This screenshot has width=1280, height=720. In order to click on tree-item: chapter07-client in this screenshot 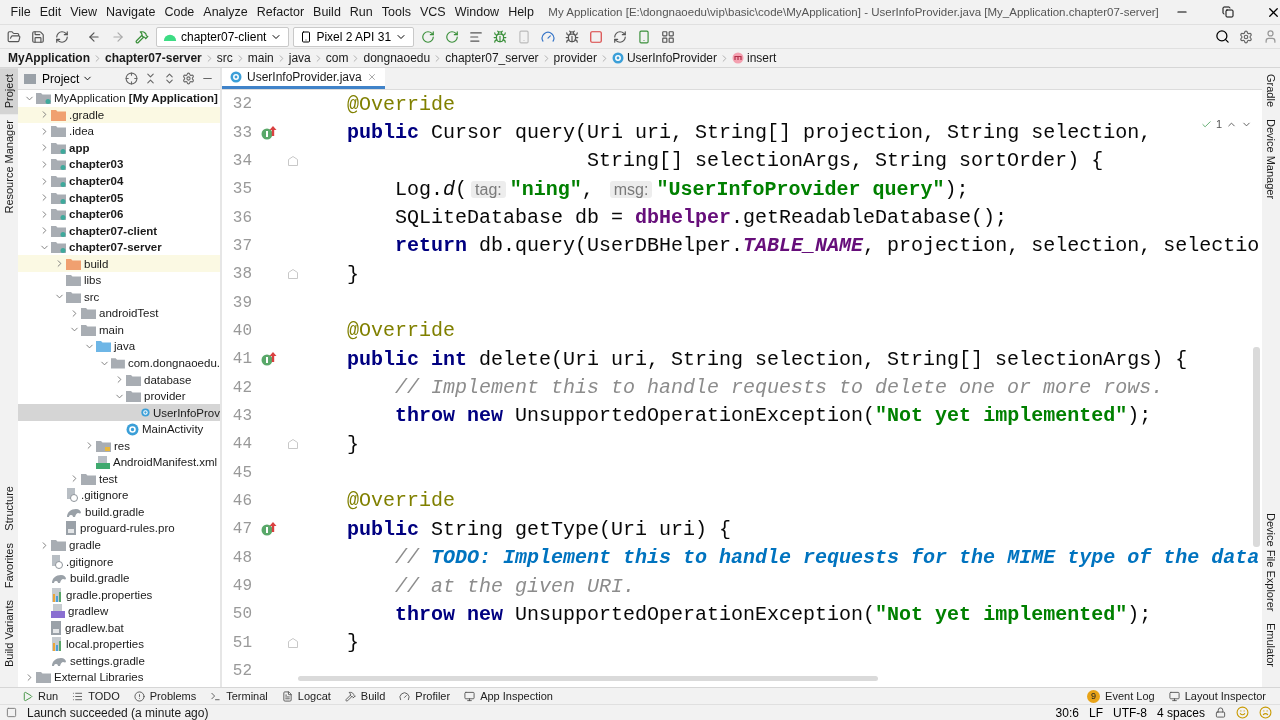, I will do `click(119, 230)`.